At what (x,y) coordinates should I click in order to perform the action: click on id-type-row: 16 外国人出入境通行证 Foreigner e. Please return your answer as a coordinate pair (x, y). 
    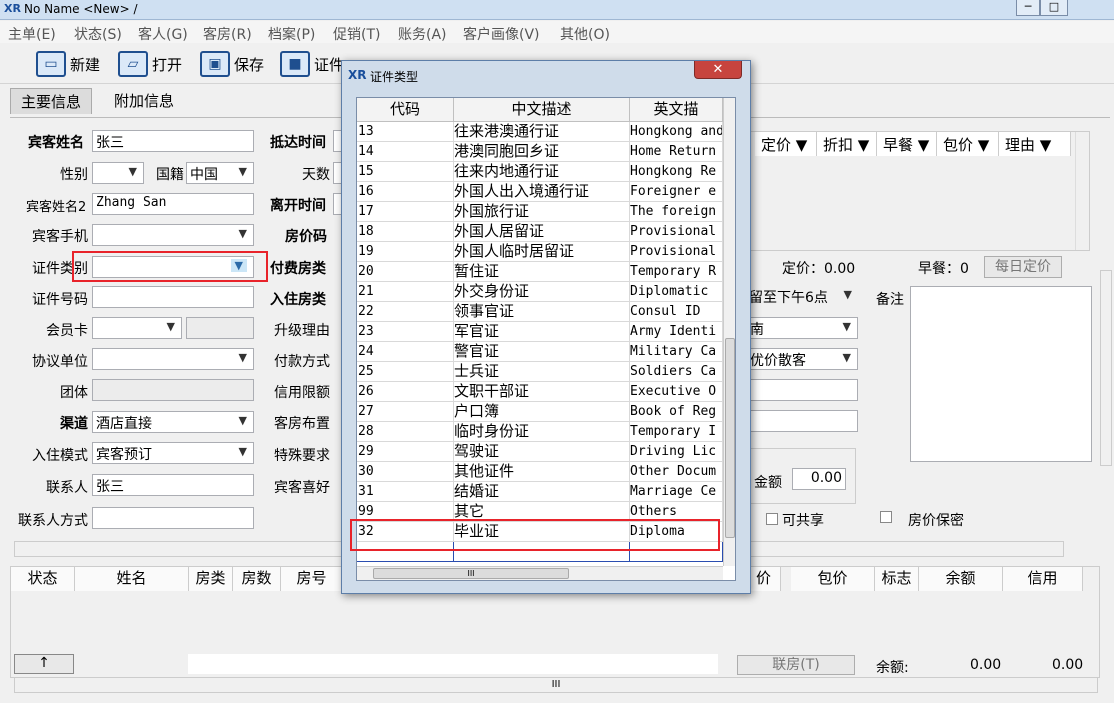
    Looking at the image, I should click on (540, 192).